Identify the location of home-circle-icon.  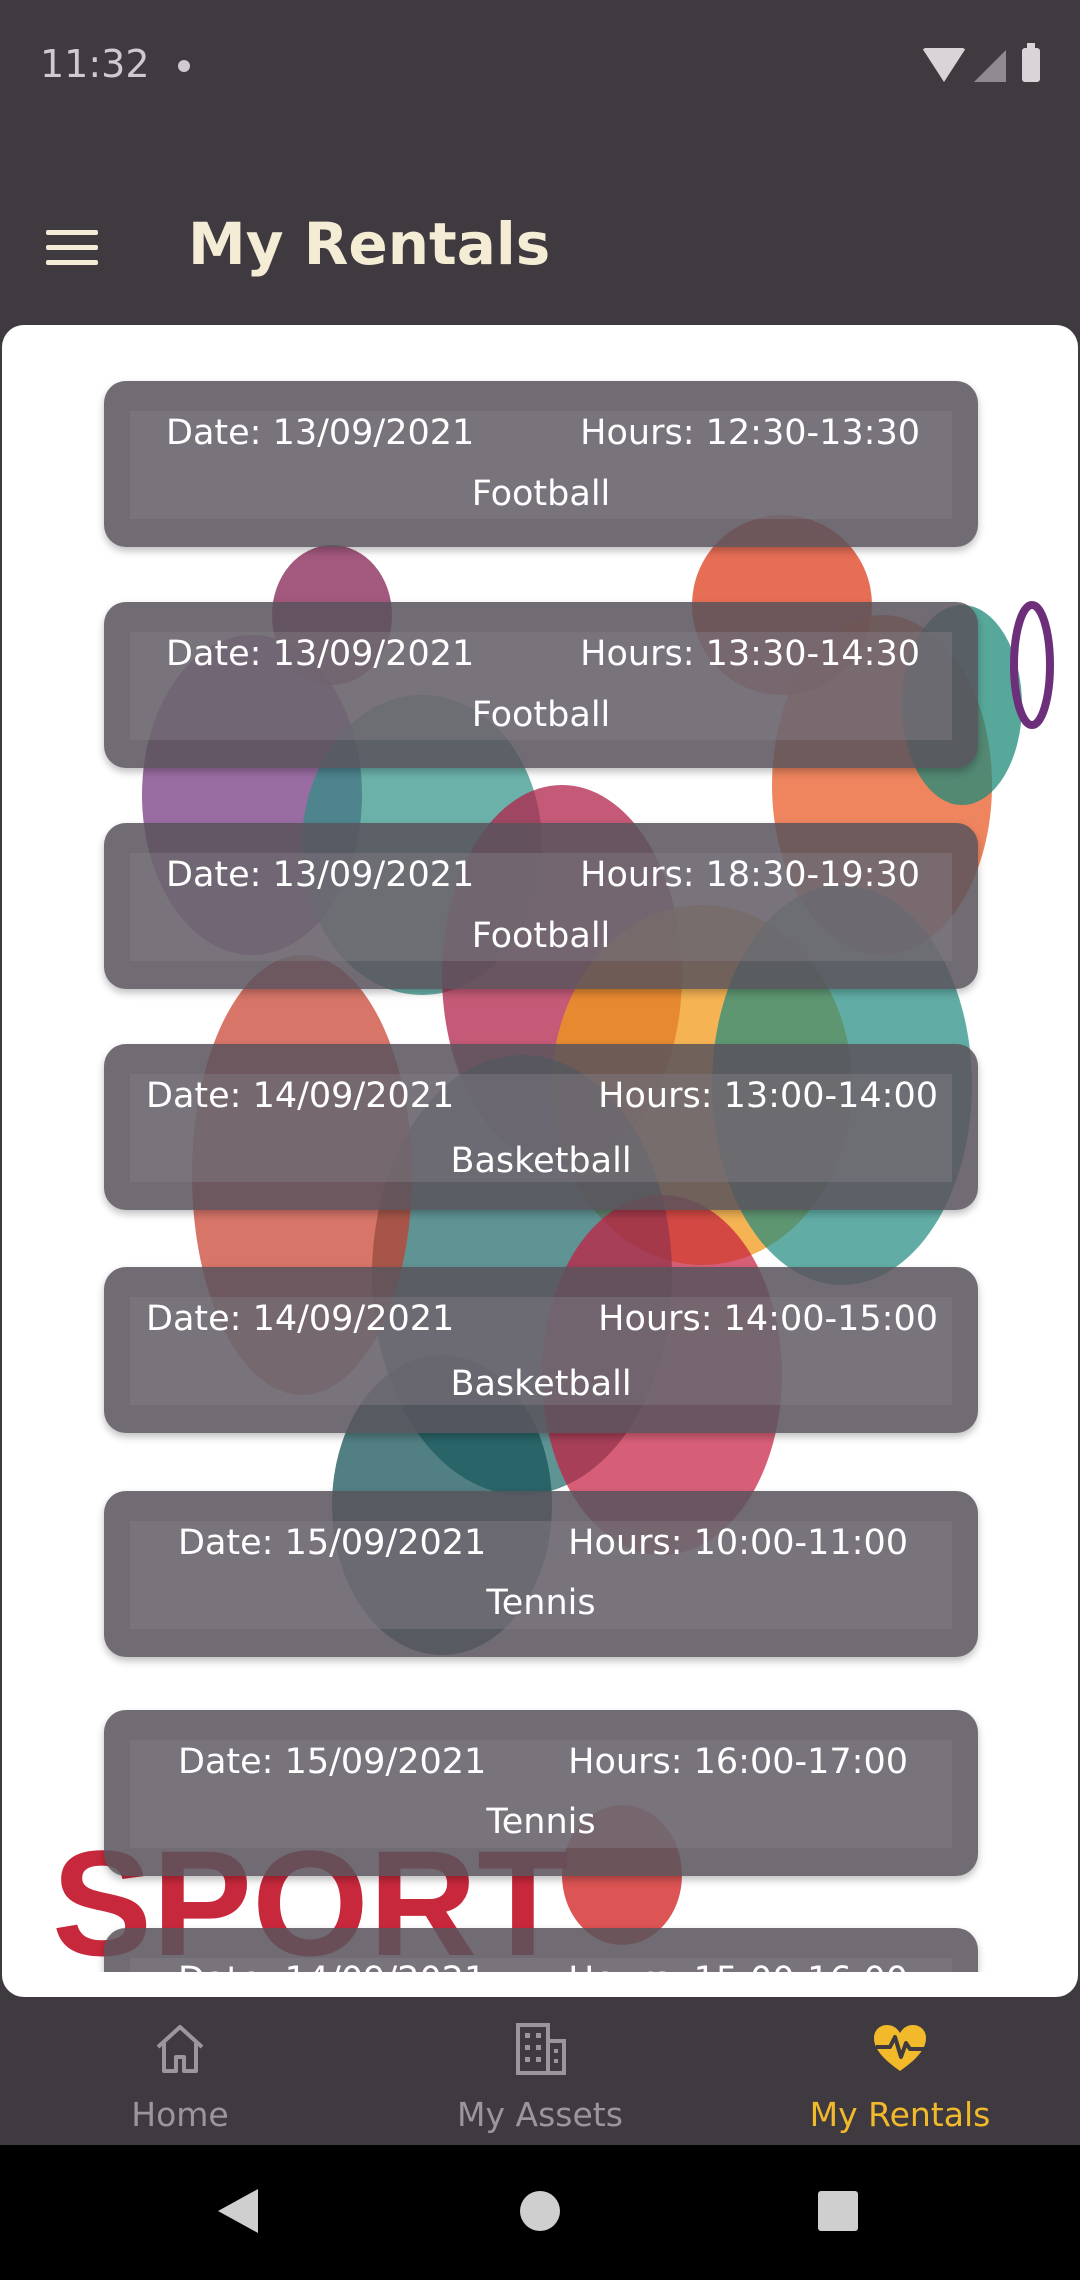
(540, 2211).